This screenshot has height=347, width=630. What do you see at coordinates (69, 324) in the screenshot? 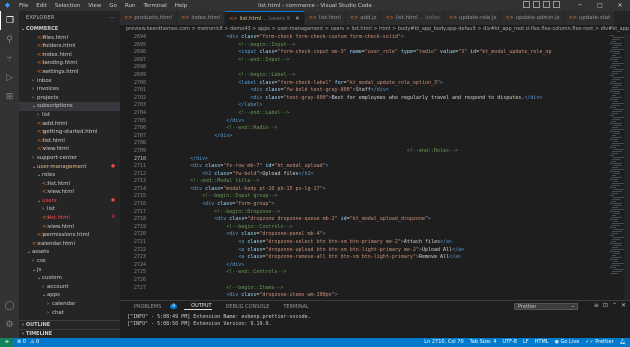
I see `outline-section: › OUTLINE` at bounding box center [69, 324].